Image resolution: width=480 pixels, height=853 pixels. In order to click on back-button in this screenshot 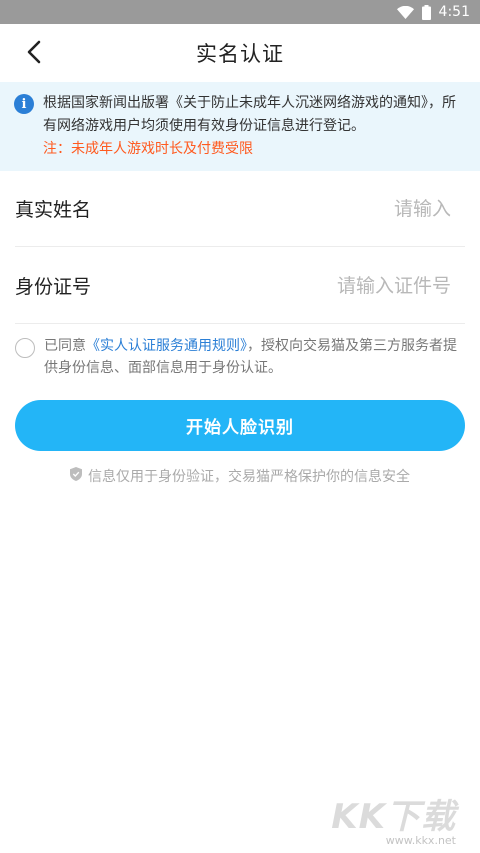, I will do `click(34, 54)`.